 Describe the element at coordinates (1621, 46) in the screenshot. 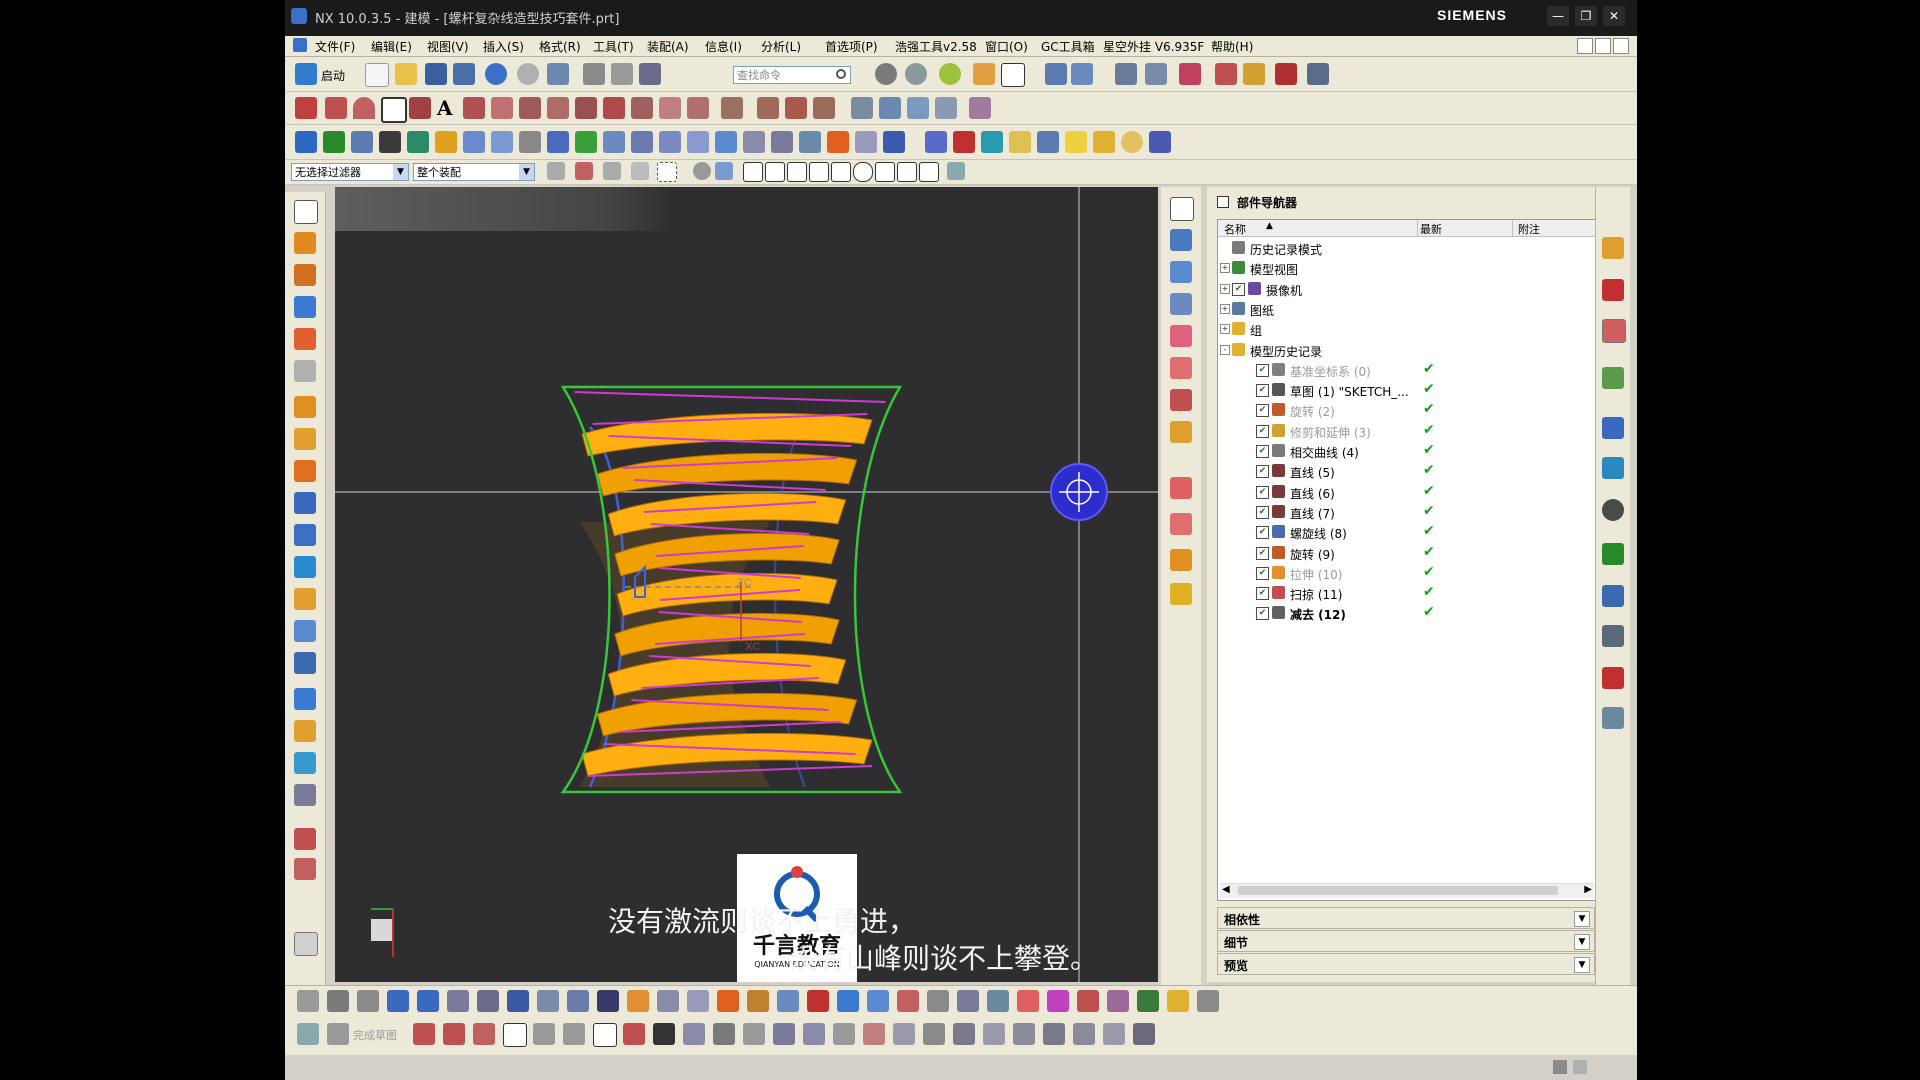

I see `doc-close-button` at that location.